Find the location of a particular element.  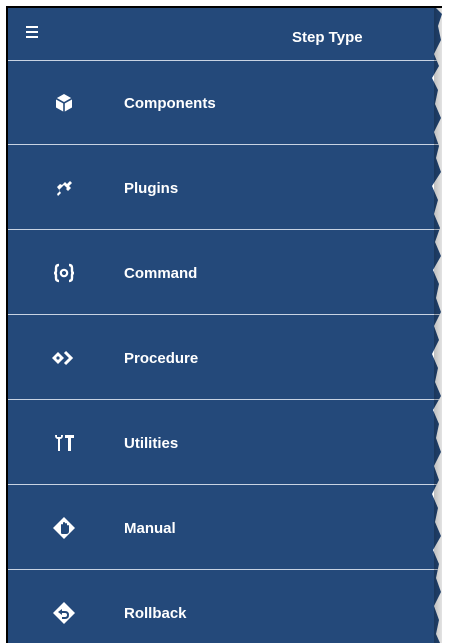

panel-title: Step Type is located at coordinates (327, 37).